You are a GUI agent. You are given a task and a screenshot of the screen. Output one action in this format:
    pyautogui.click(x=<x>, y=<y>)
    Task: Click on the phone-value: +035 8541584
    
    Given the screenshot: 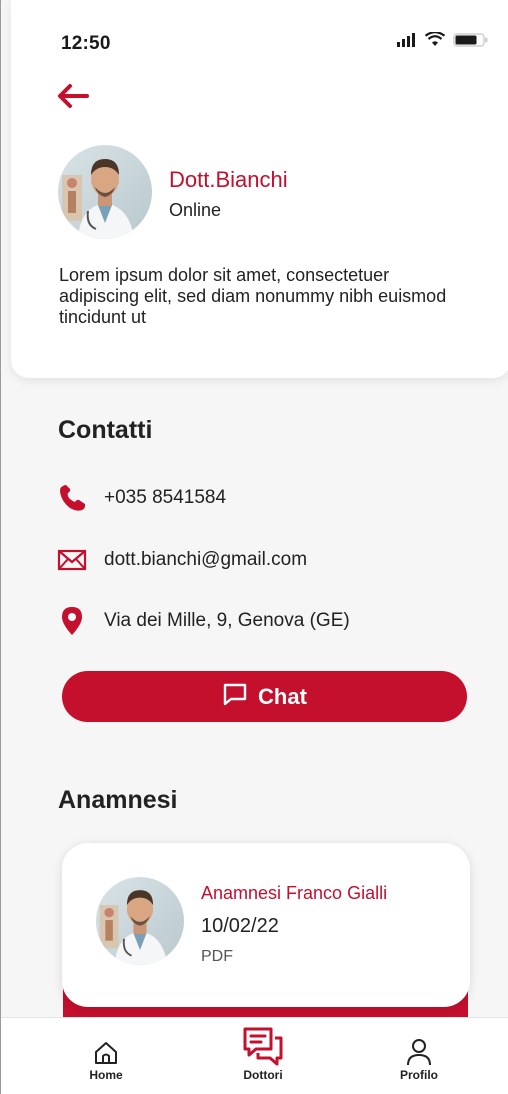 What is the action you would take?
    pyautogui.click(x=165, y=497)
    